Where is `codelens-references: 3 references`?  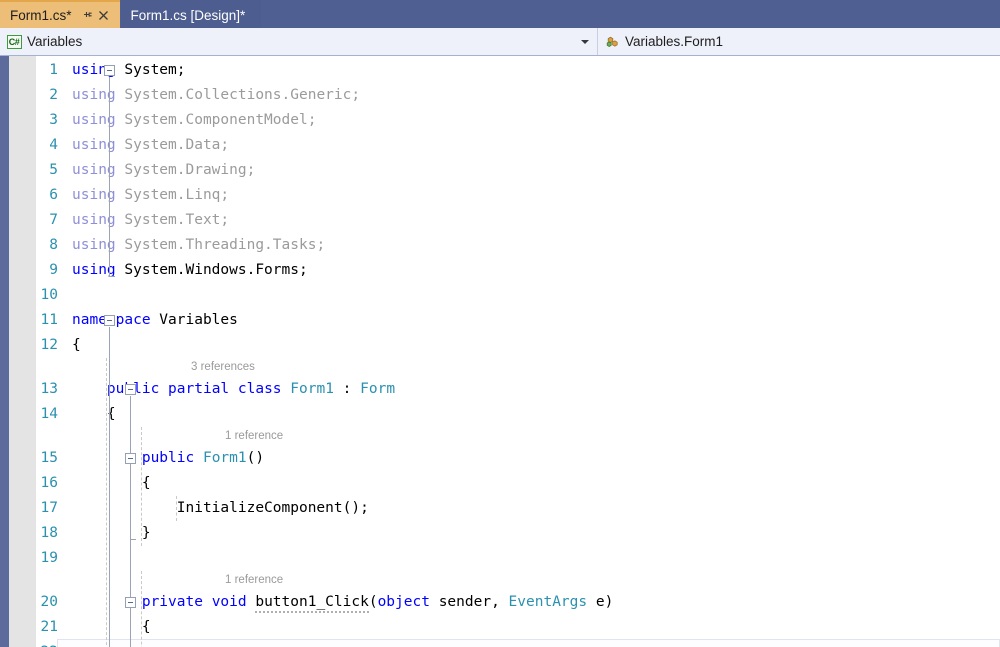
codelens-references: 3 references is located at coordinates (223, 367).